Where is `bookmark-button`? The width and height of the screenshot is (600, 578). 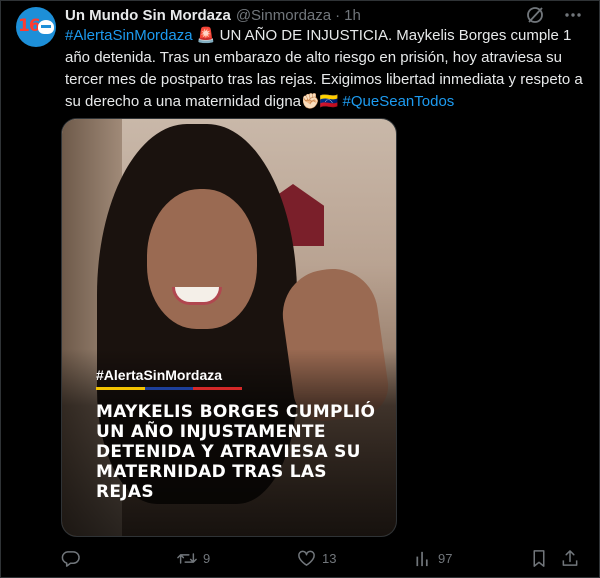
bookmark-button is located at coordinates (539, 558).